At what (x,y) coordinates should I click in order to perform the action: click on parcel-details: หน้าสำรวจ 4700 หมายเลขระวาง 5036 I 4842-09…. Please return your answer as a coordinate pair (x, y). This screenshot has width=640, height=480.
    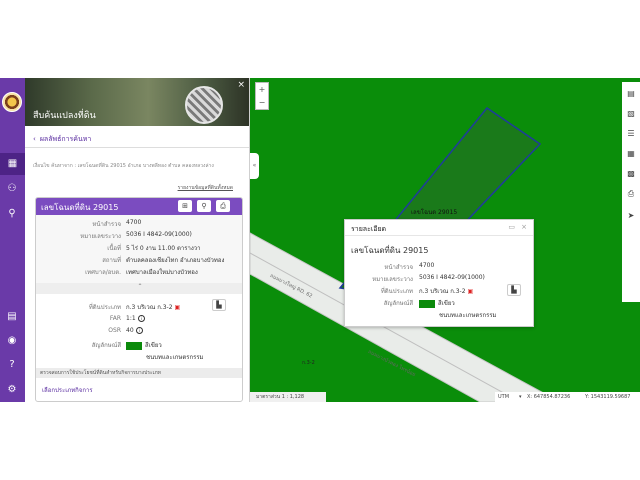
    Looking at the image, I should click on (139, 249).